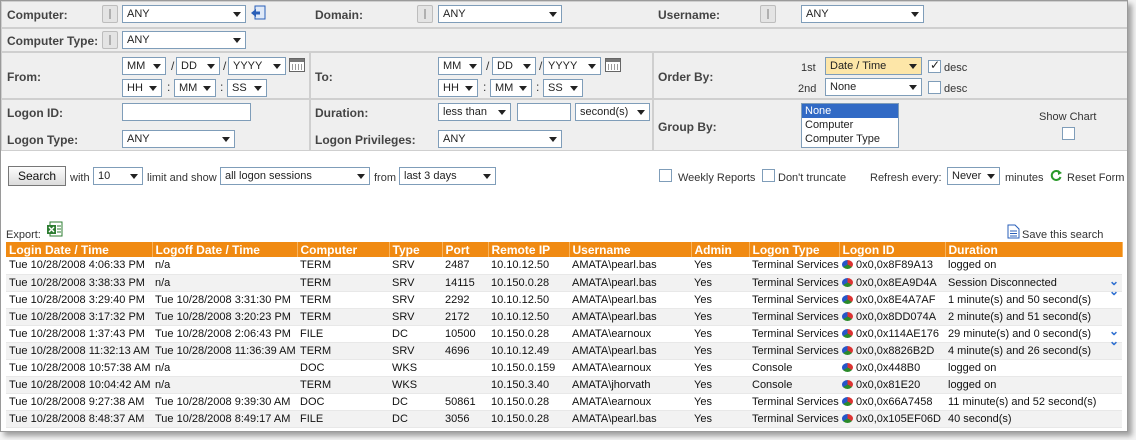 The image size is (1136, 440). Describe the element at coordinates (403, 299) in the screenshot. I see `cell-text: SRV` at that location.